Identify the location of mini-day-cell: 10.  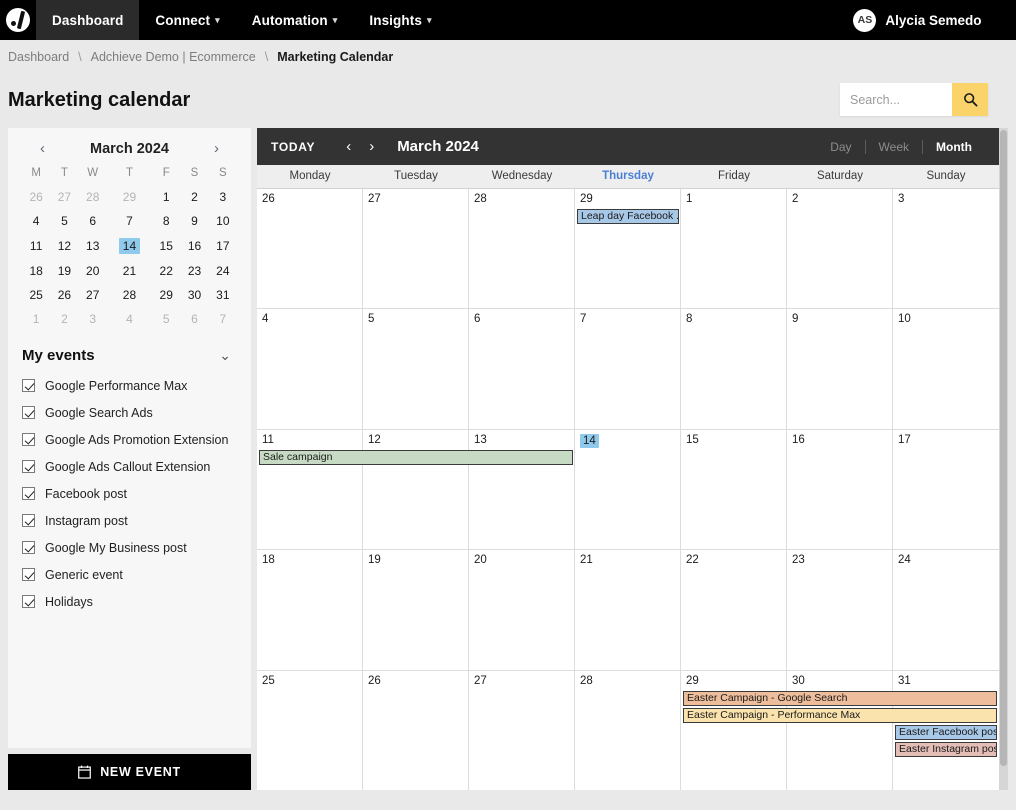
(223, 221).